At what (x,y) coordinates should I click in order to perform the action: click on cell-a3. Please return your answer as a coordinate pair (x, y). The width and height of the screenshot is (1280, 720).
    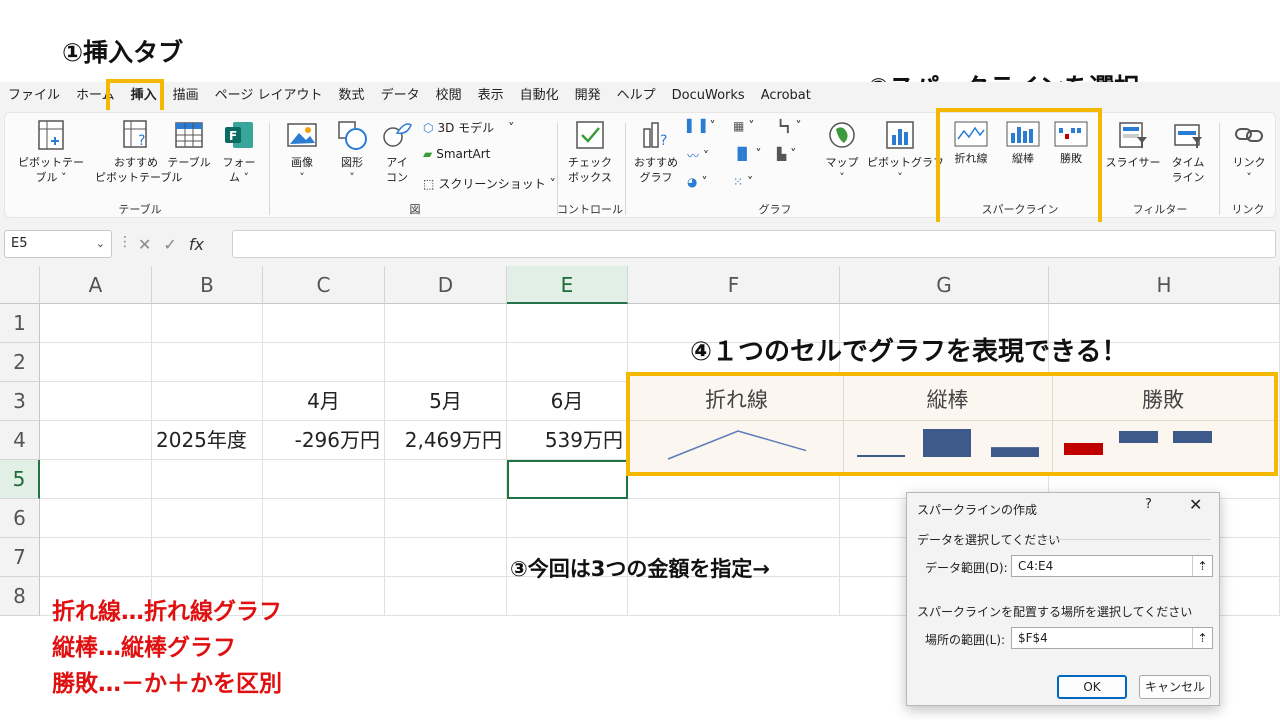
    Looking at the image, I should click on (96, 401).